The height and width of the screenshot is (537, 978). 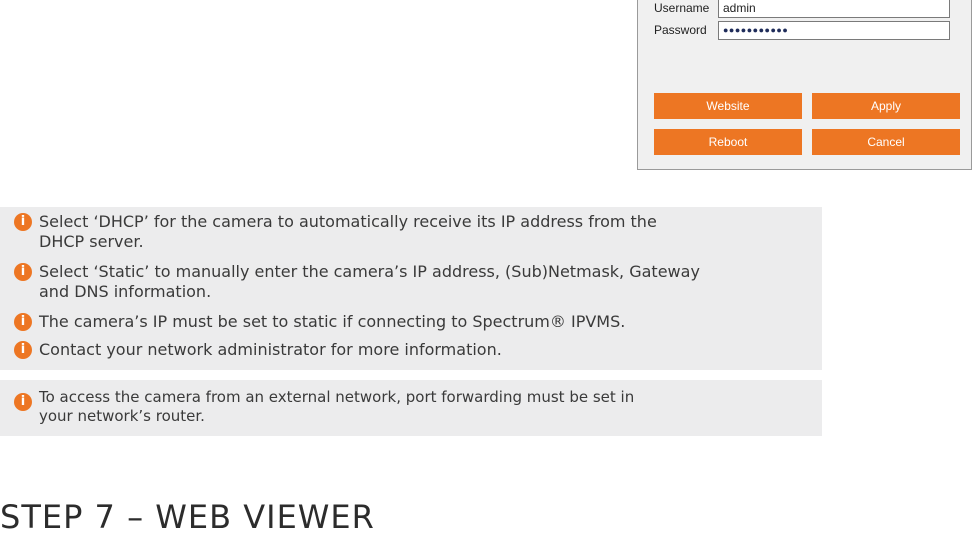 What do you see at coordinates (834, 30) in the screenshot?
I see `password-field: ●●●●●●●●●●●` at bounding box center [834, 30].